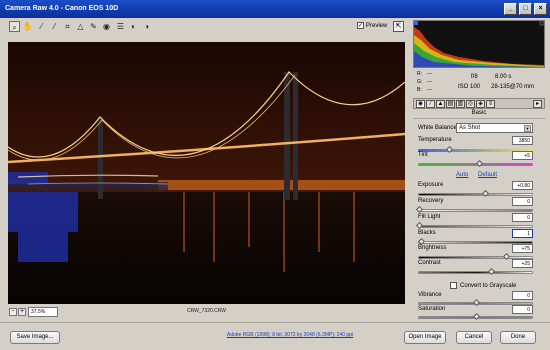  Describe the element at coordinates (430, 295) in the screenshot. I see `vibrance-label: Vibrance` at that location.